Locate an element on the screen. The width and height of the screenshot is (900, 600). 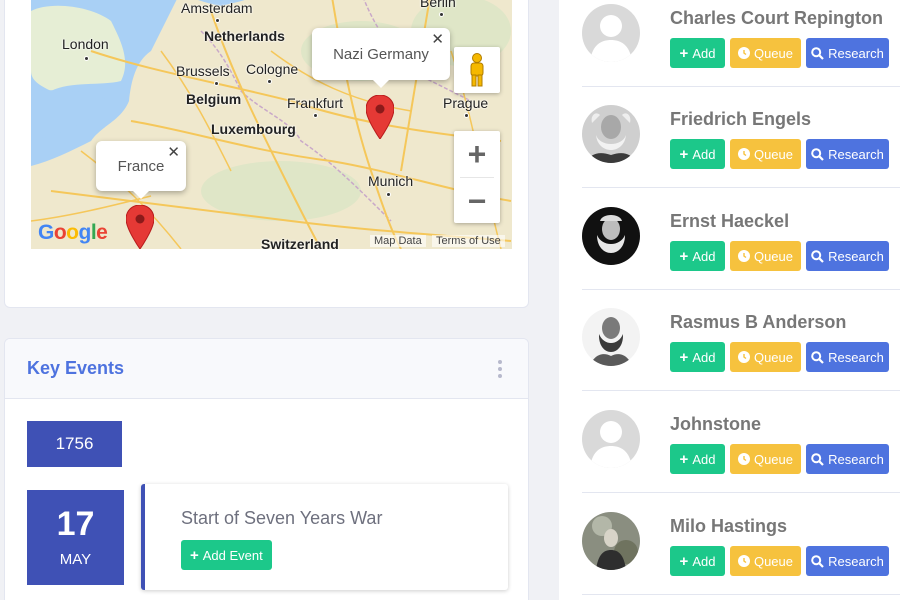
person-name: Ernst Haeckel is located at coordinates (730, 221).